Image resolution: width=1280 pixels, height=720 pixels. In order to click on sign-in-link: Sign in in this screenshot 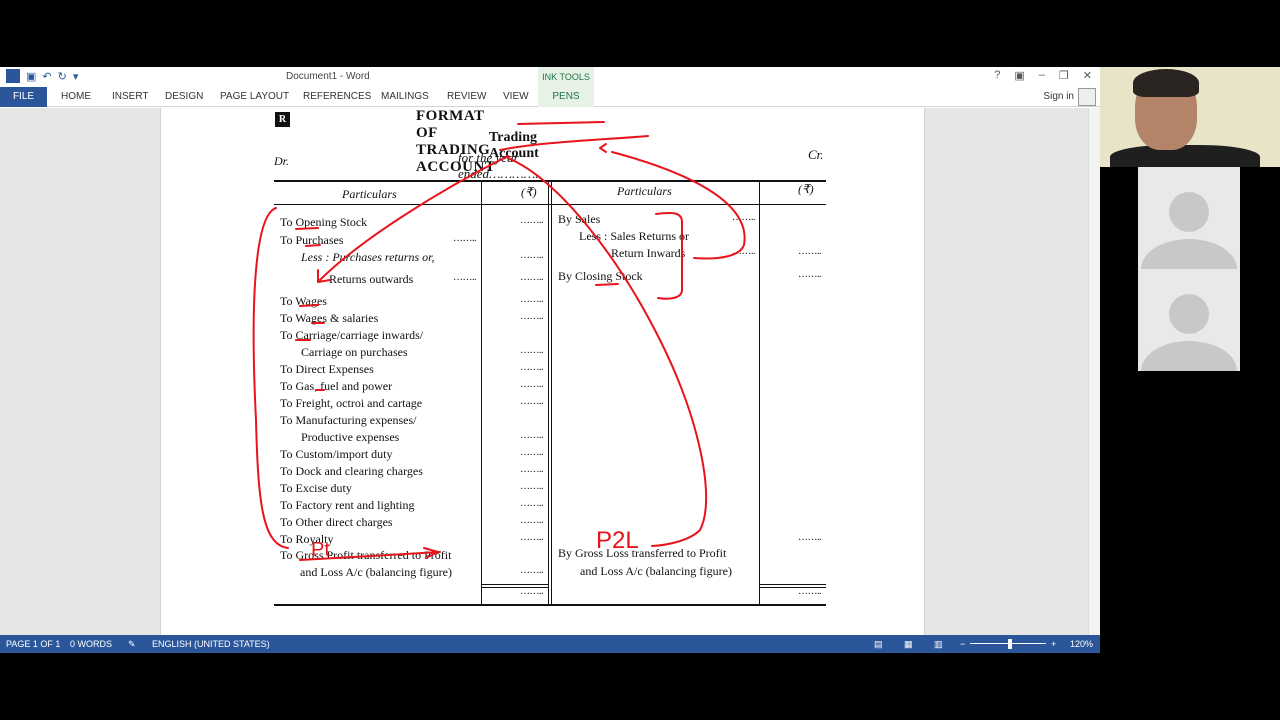, I will do `click(1058, 96)`.